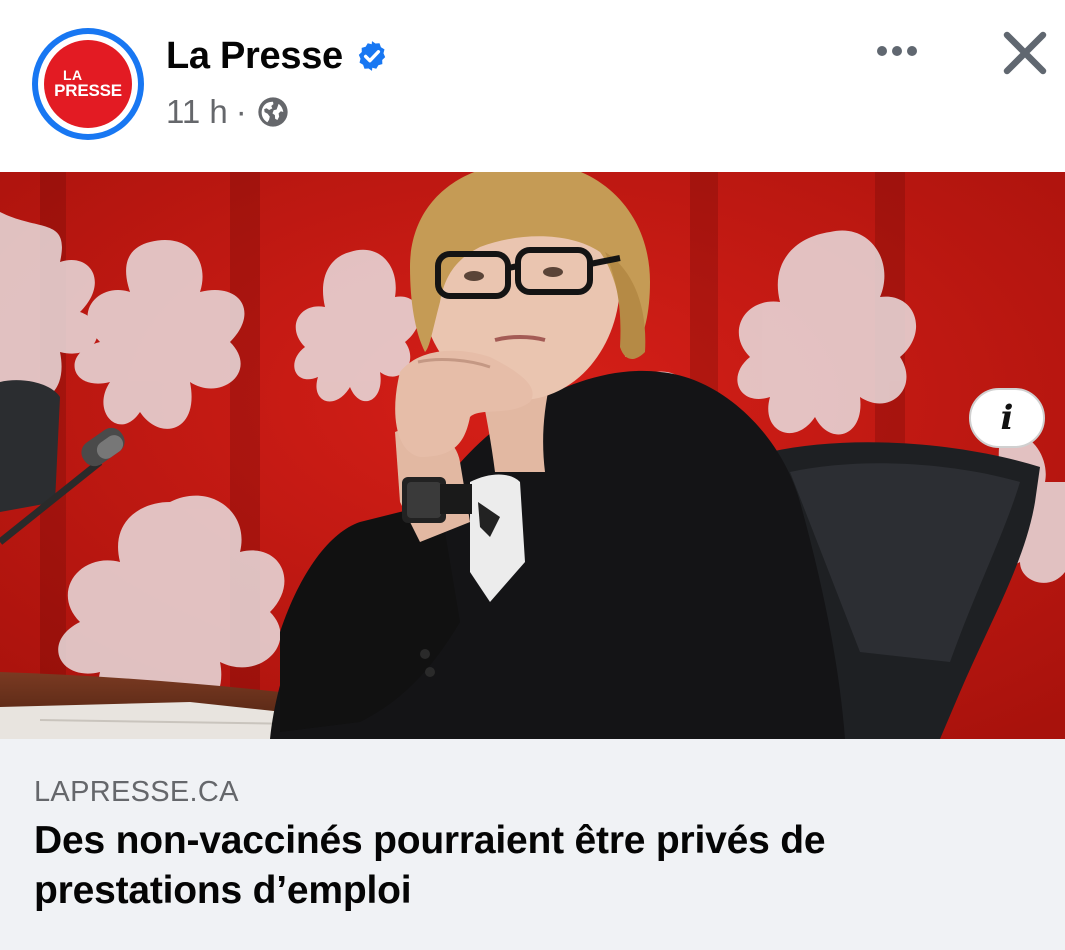 This screenshot has width=1065, height=950. What do you see at coordinates (30, 446) in the screenshot?
I see `left-chair` at bounding box center [30, 446].